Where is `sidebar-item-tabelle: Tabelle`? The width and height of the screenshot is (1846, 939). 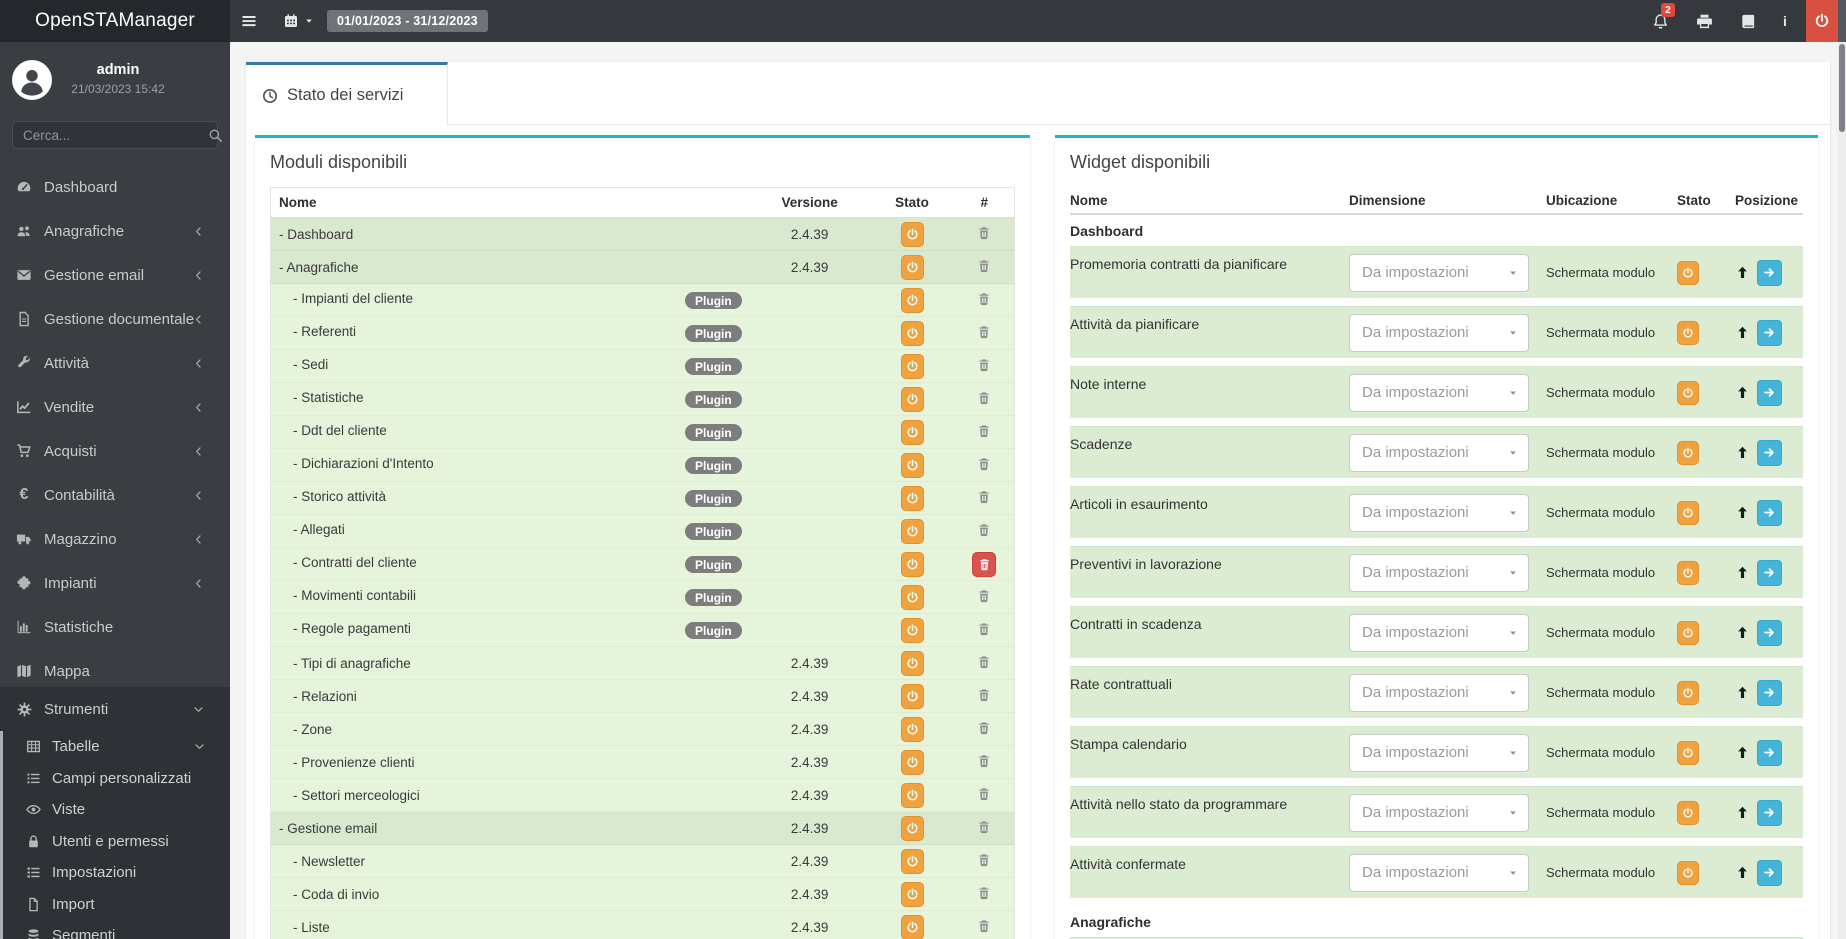 sidebar-item-tabelle: Tabelle is located at coordinates (115, 747).